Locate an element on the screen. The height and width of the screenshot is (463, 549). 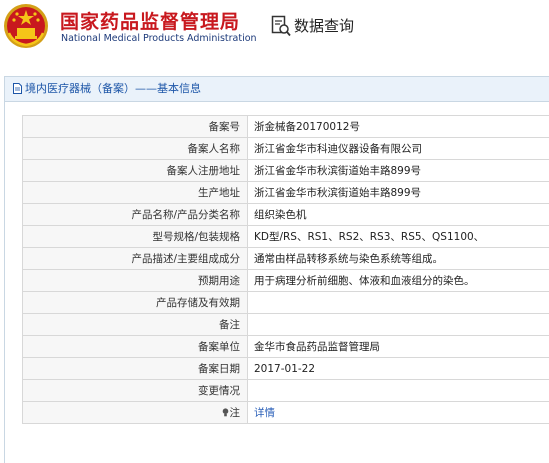
table-row: 型号规格/包装规格KD型/RS、RS1、RS2、RS3、RS5、QS1100、 is located at coordinates (286, 237).